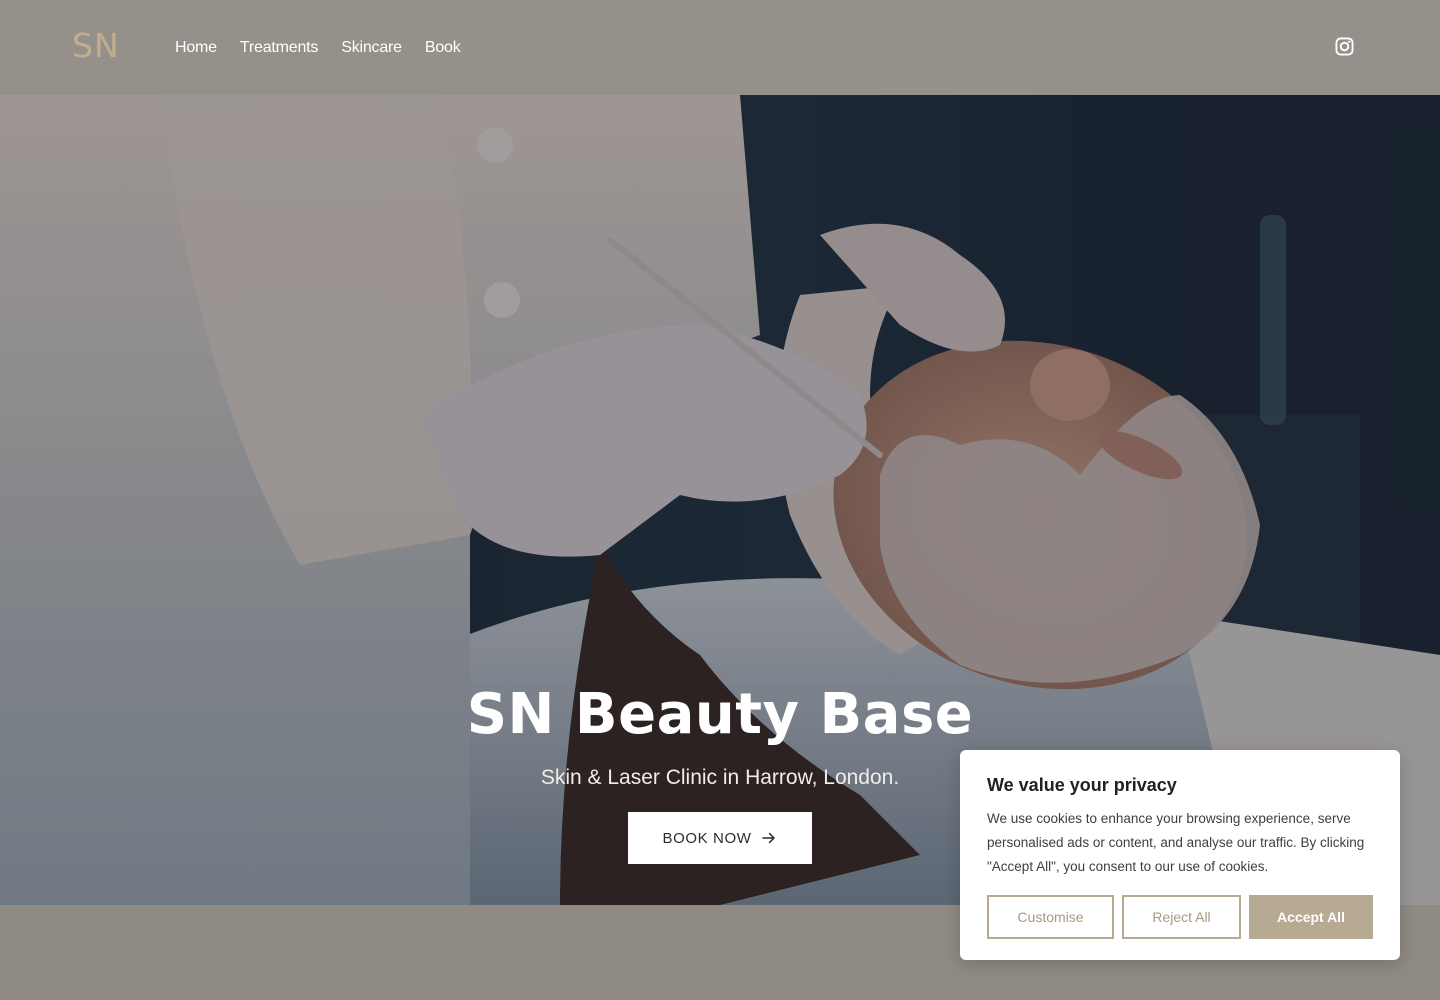  What do you see at coordinates (1311, 917) in the screenshot?
I see `accept-all-button: Accept All` at bounding box center [1311, 917].